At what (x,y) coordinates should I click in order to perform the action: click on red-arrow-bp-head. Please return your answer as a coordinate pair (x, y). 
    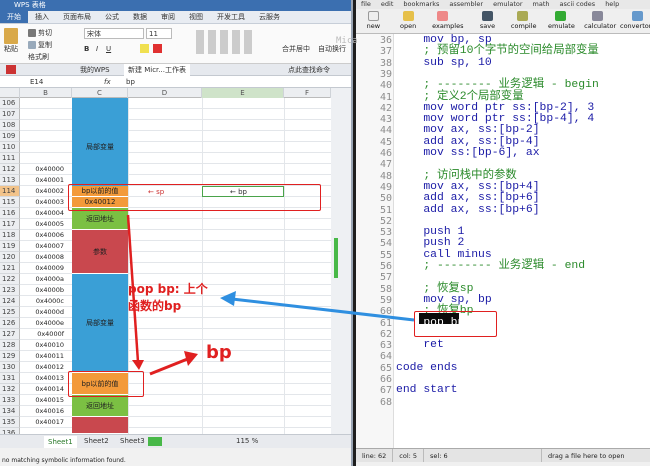
    Looking at the image, I should click on (191, 358).